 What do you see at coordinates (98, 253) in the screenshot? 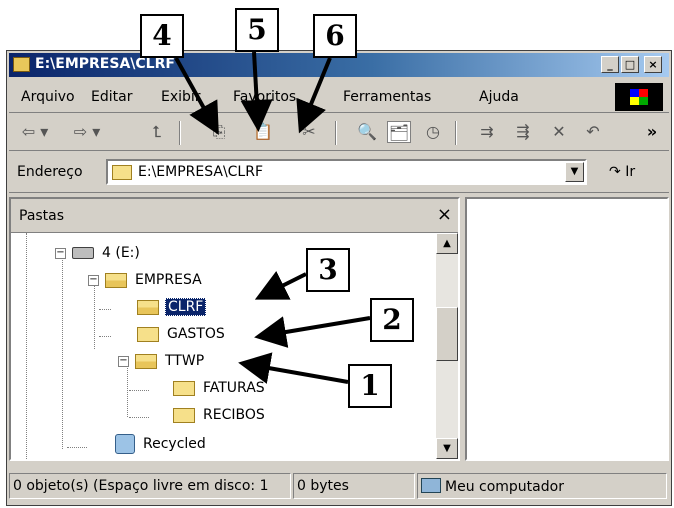
I see `tree-item-drive-e: − 4 (E:)` at bounding box center [98, 253].